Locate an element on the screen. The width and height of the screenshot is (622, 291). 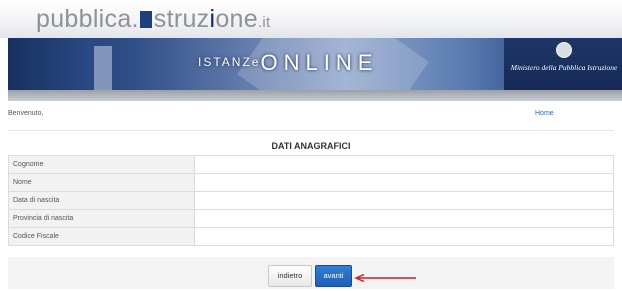
top-logo-bar: pubblica. struzione.it is located at coordinates (311, 19).